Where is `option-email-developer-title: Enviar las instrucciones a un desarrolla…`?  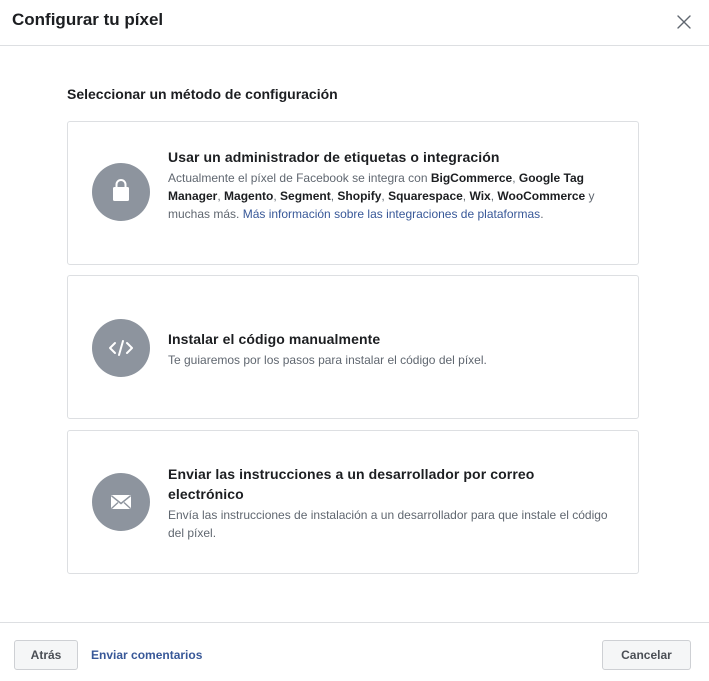 option-email-developer-title: Enviar las instrucciones a un desarrolla… is located at coordinates (351, 484).